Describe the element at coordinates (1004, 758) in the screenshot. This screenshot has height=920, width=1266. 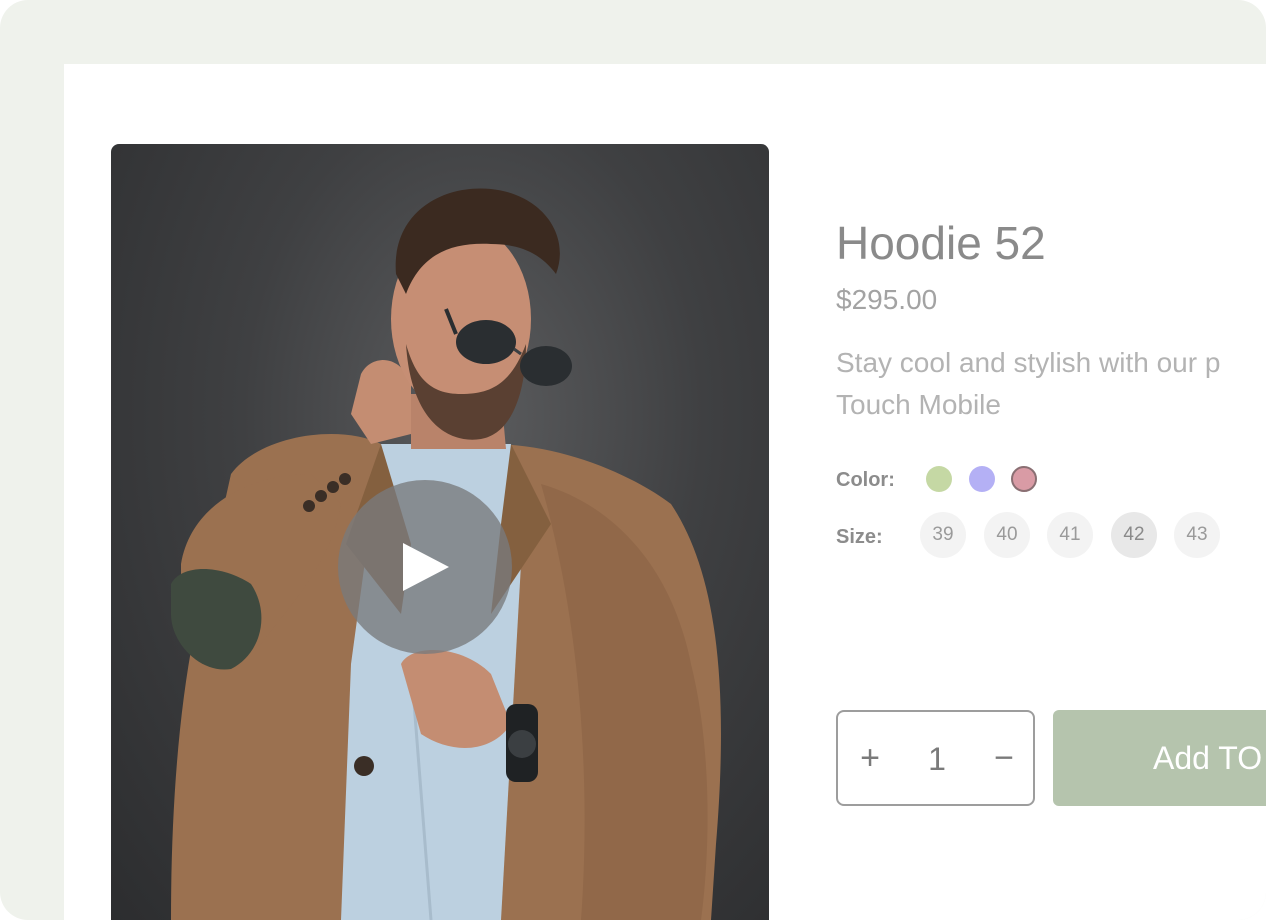
I see `decrement-button: −` at that location.